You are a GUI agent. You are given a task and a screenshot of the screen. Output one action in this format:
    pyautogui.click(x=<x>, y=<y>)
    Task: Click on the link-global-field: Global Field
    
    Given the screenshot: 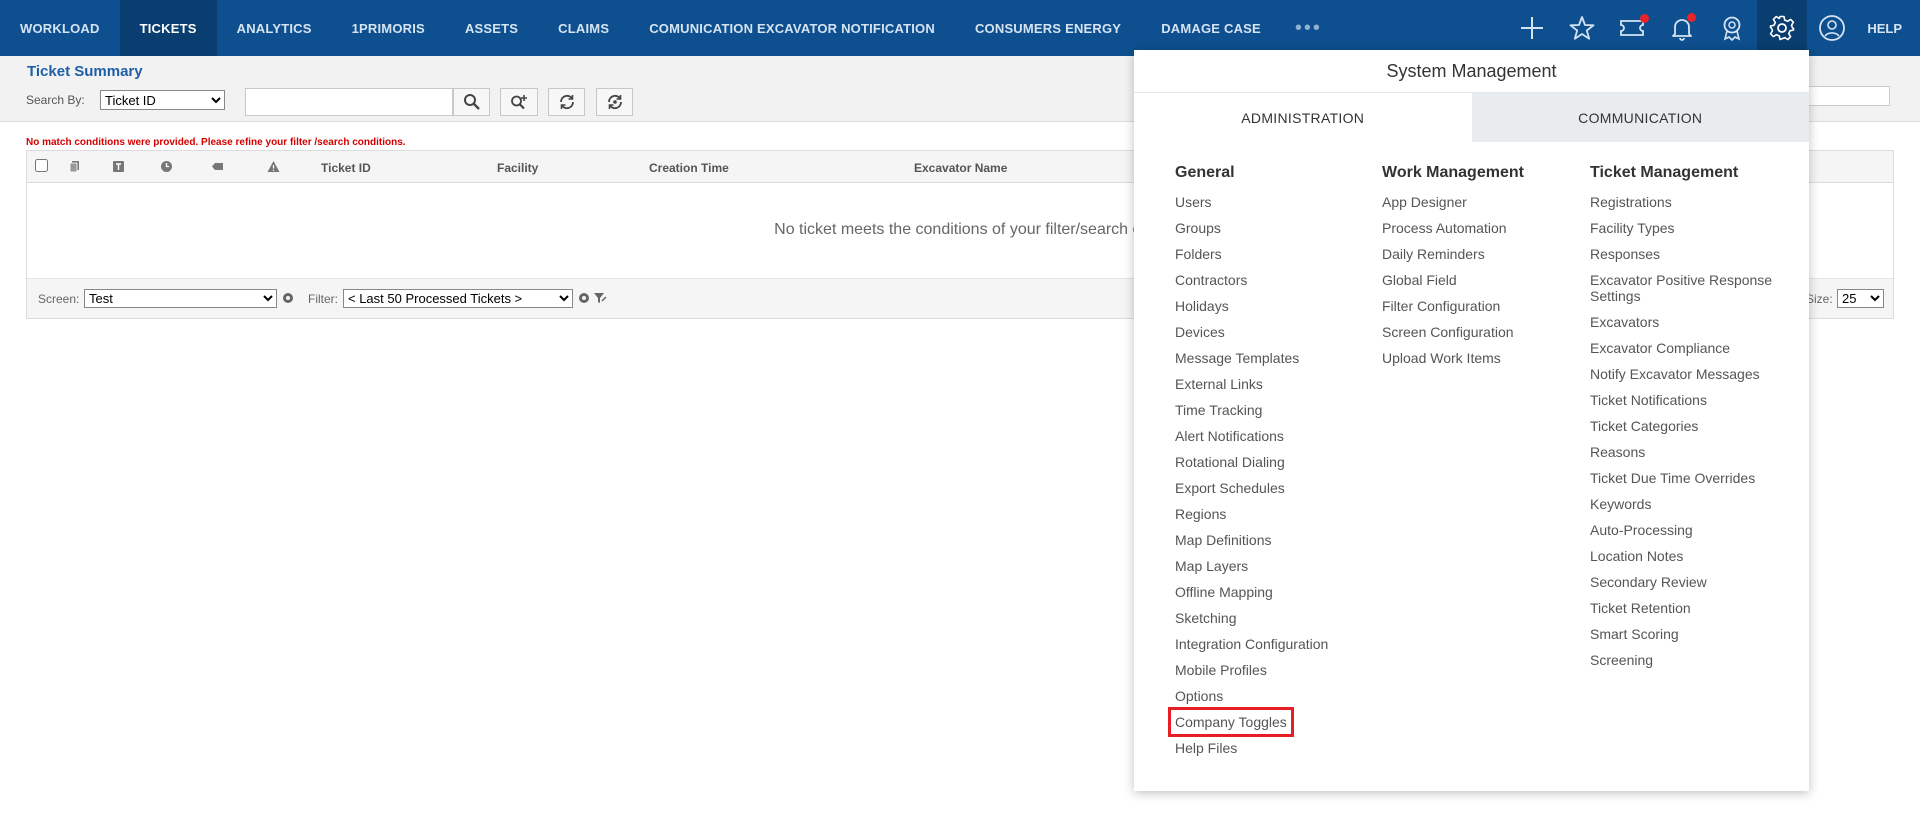 What is the action you would take?
    pyautogui.click(x=1477, y=280)
    